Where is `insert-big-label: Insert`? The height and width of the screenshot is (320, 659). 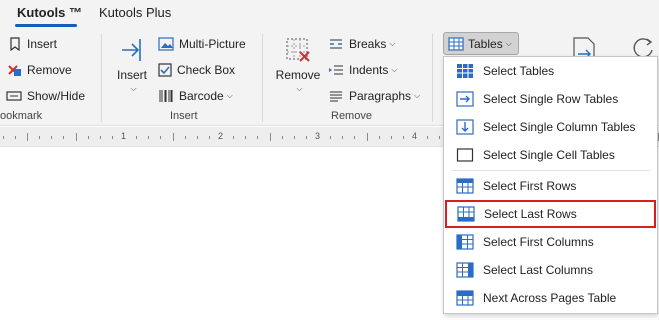 insert-big-label: Insert is located at coordinates (131, 75).